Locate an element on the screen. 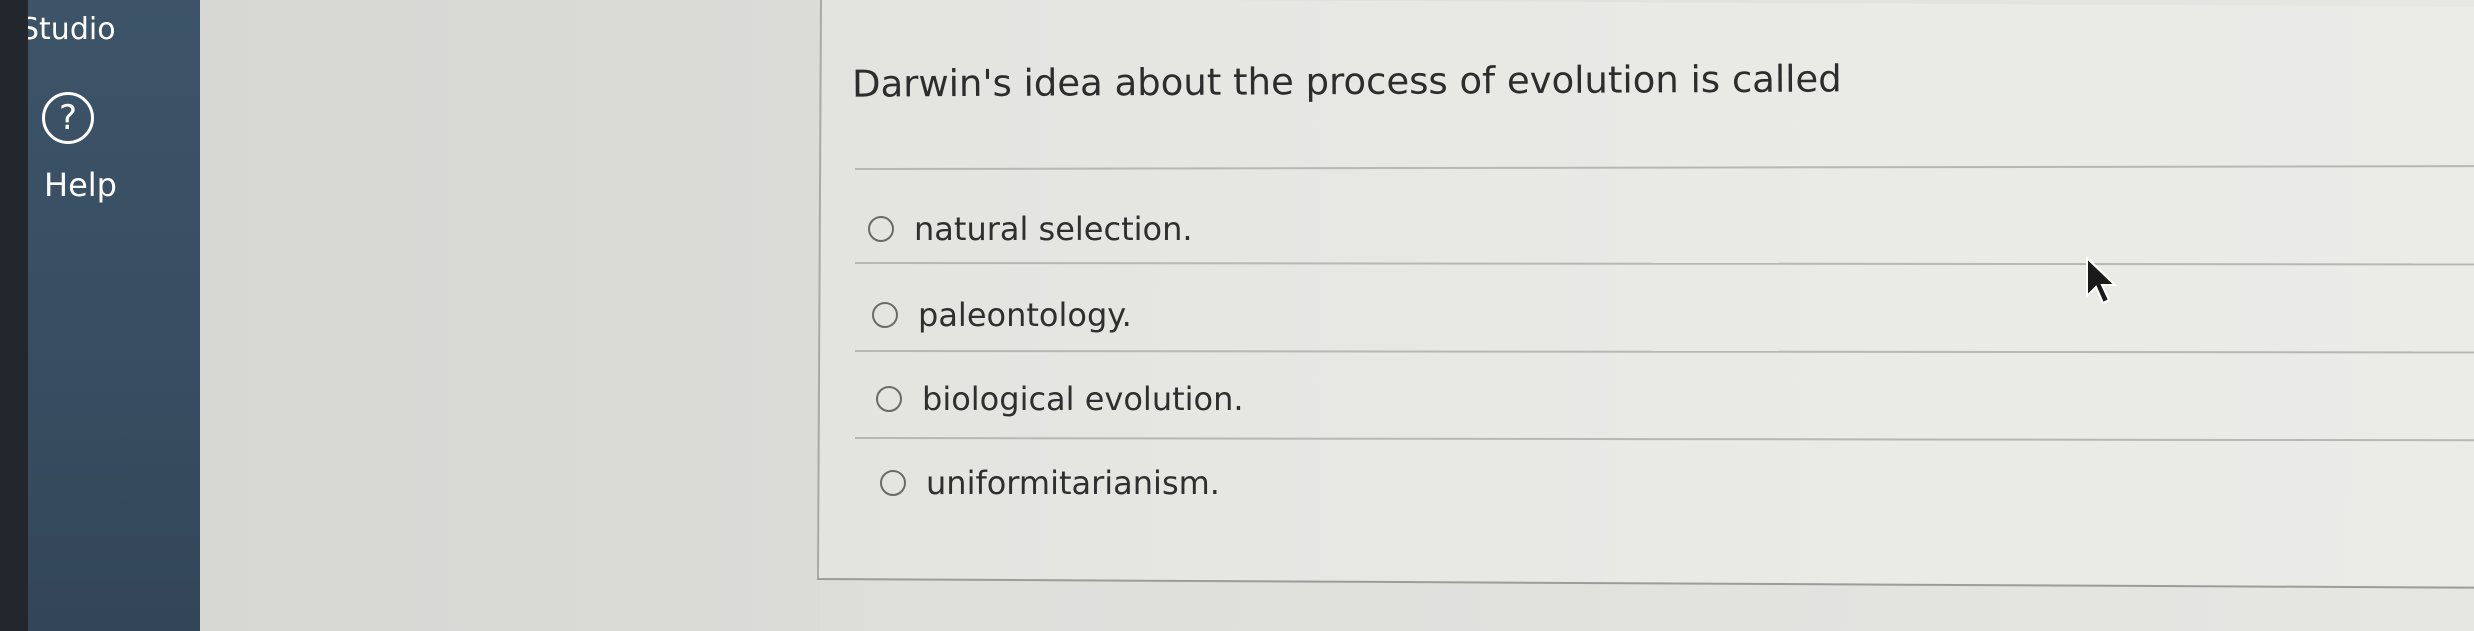 This screenshot has width=2474, height=631. question-circle-icon: ? is located at coordinates (68, 118).